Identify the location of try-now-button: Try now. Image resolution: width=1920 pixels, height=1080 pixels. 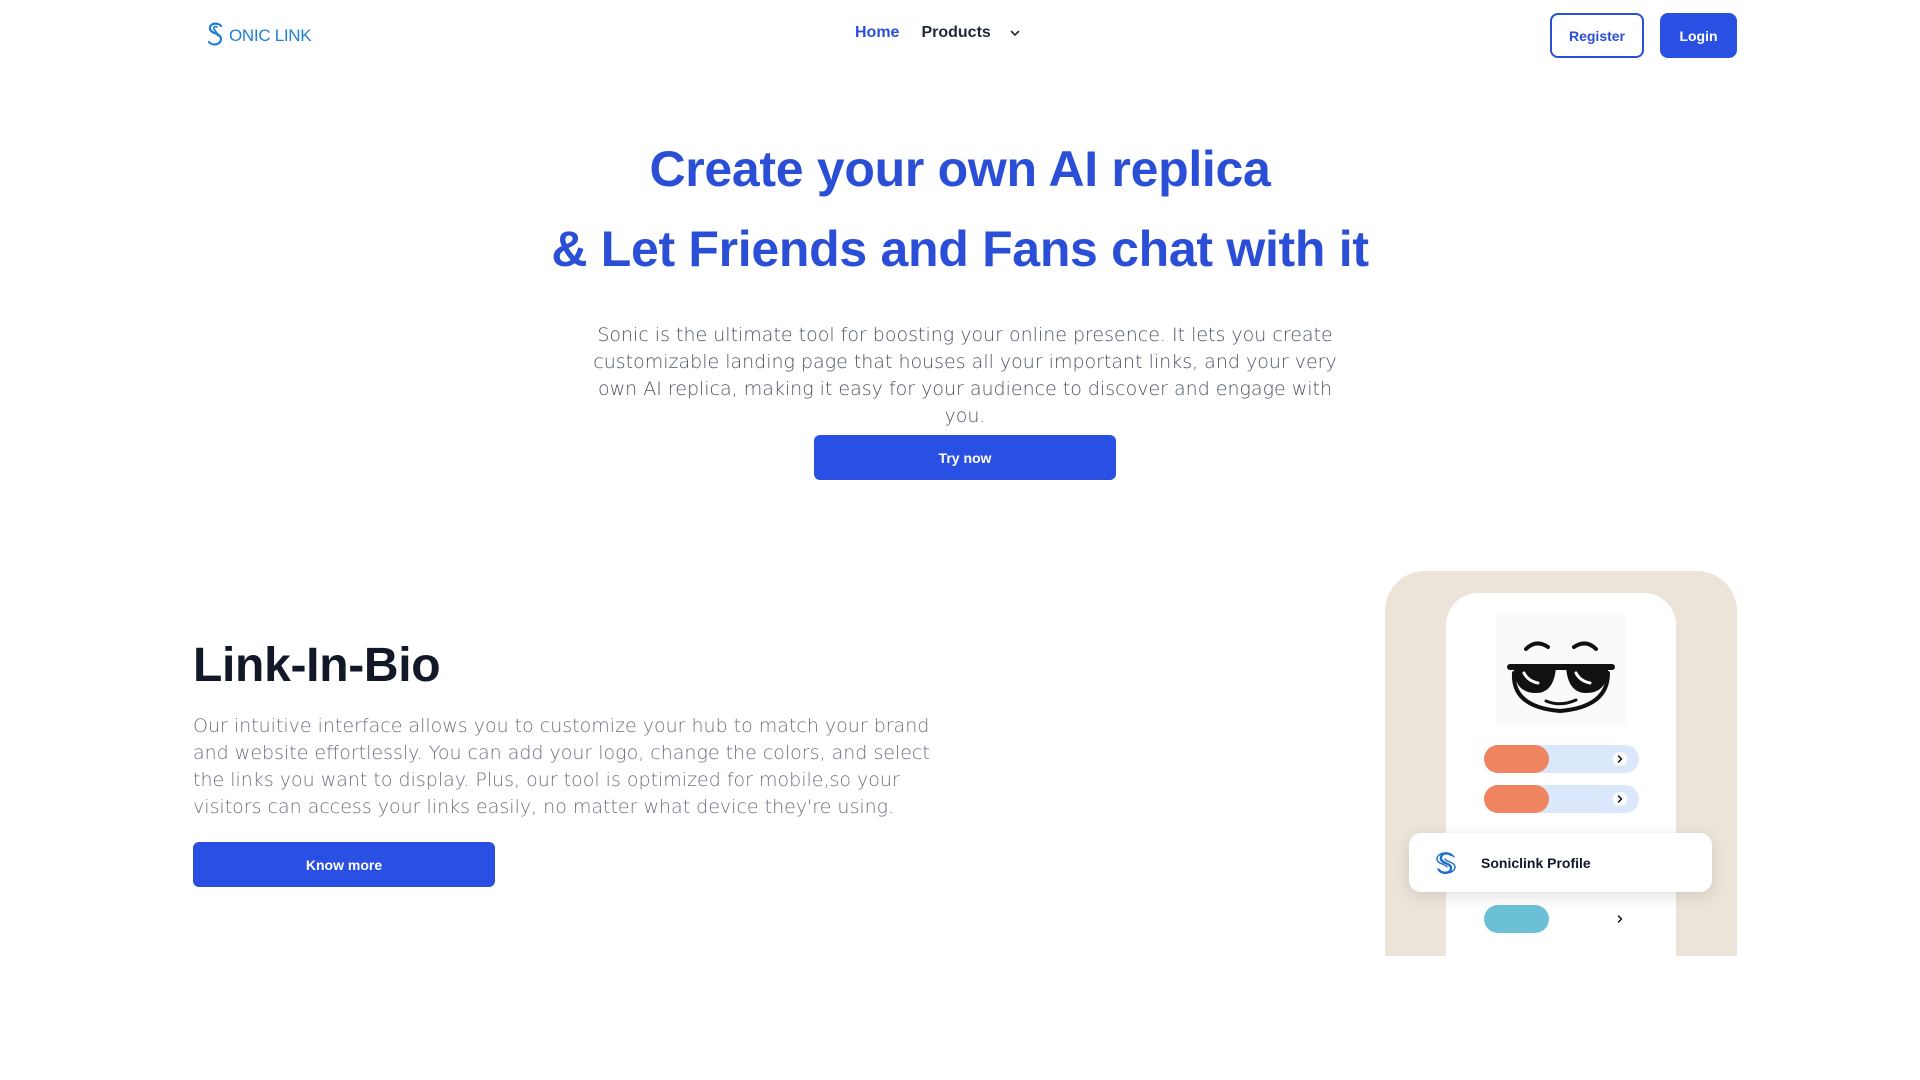
(965, 457).